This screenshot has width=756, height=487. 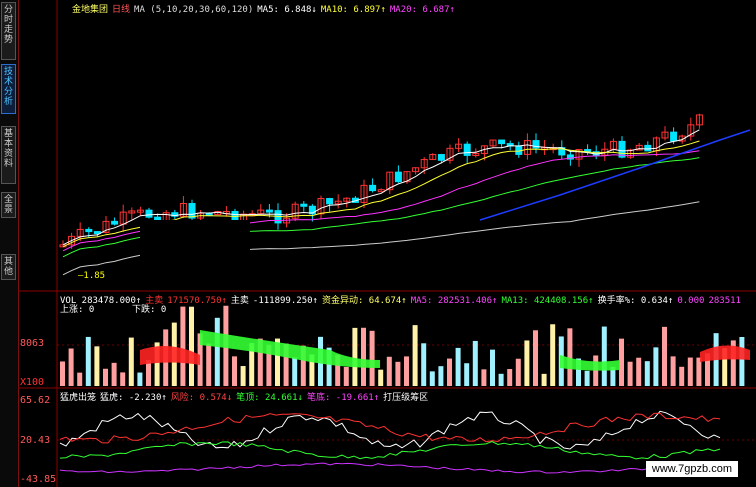 I want to click on osc-name: 猛虎出笼, so click(x=78, y=398).